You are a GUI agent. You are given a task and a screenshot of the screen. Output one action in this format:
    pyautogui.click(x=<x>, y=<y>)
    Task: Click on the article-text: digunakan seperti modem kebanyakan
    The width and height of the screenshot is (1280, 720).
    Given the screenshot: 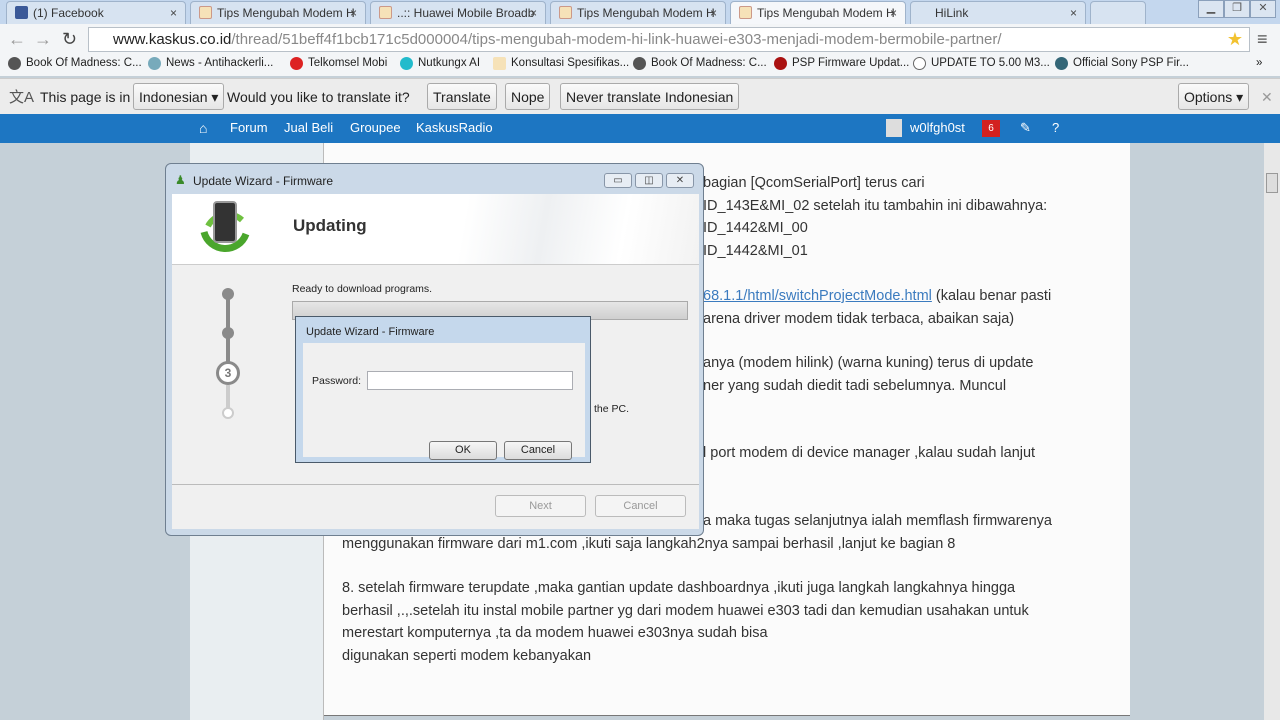 What is the action you would take?
    pyautogui.click(x=467, y=656)
    